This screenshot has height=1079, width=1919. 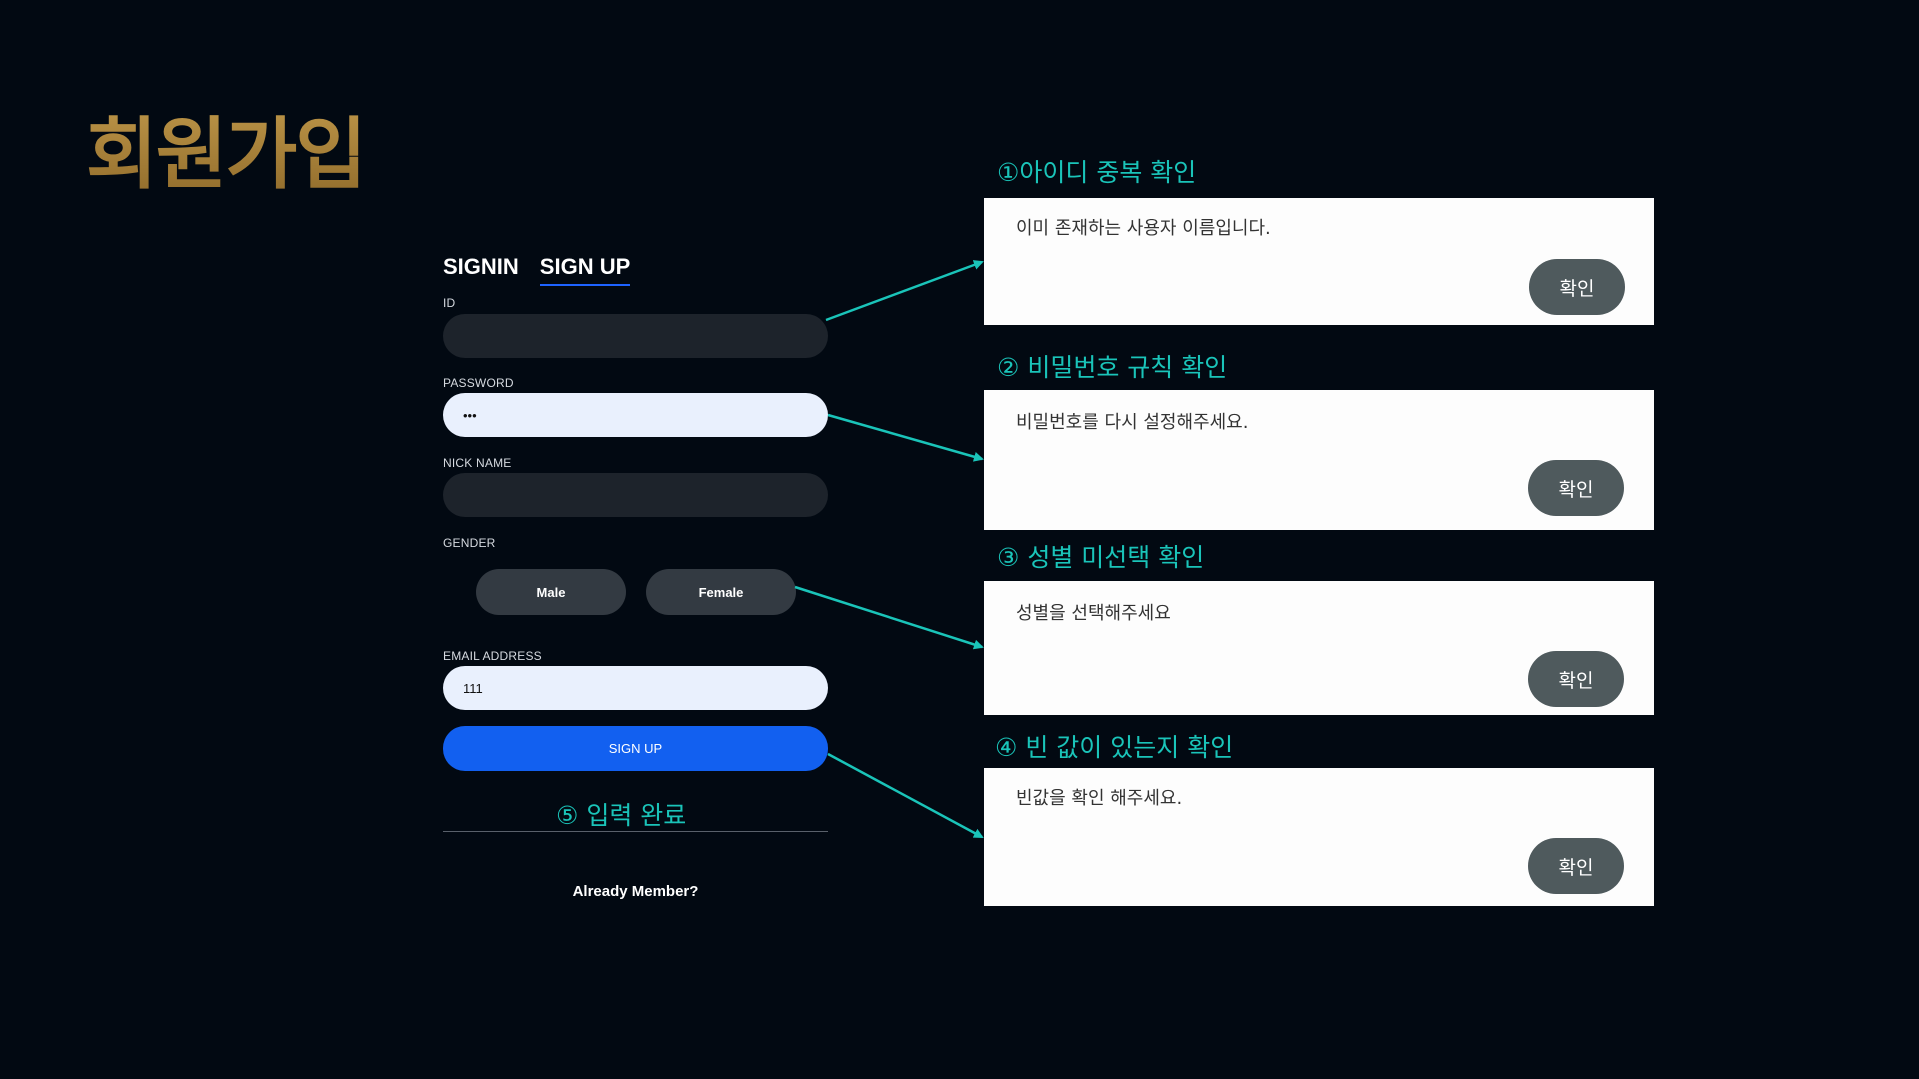 What do you see at coordinates (635, 831) in the screenshot?
I see `divider` at bounding box center [635, 831].